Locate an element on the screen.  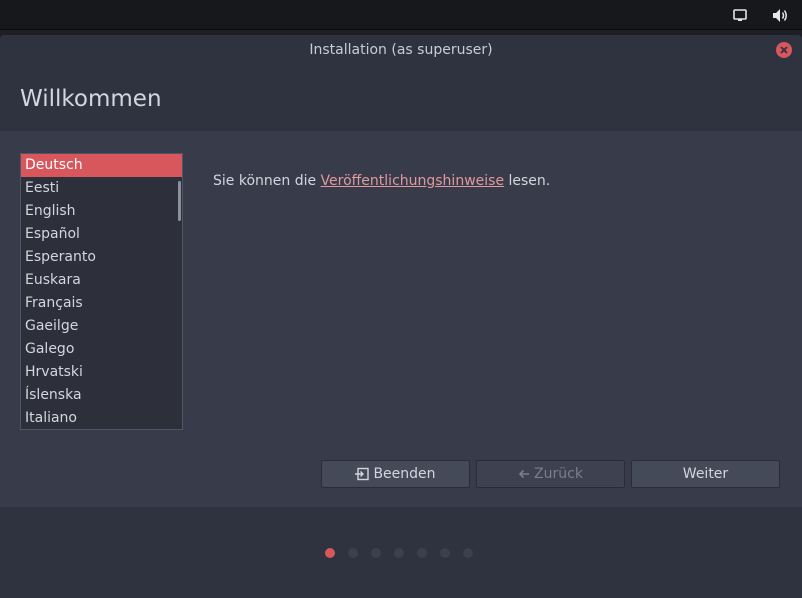
back-label: Zurück is located at coordinates (558, 474).